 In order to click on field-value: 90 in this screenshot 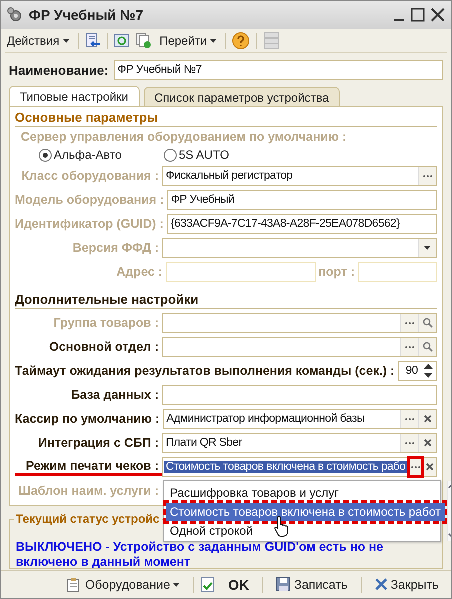, I will do `click(411, 371)`.